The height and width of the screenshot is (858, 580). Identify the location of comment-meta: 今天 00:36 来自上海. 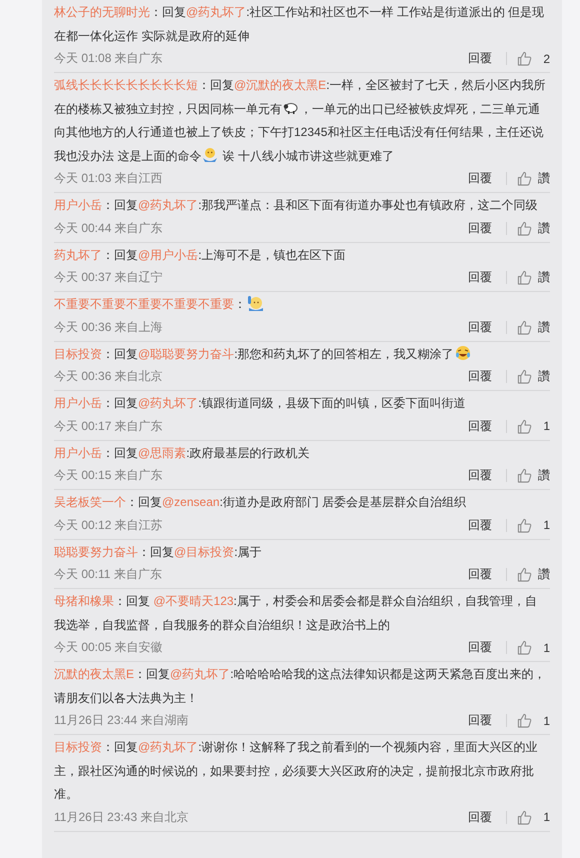
(108, 327).